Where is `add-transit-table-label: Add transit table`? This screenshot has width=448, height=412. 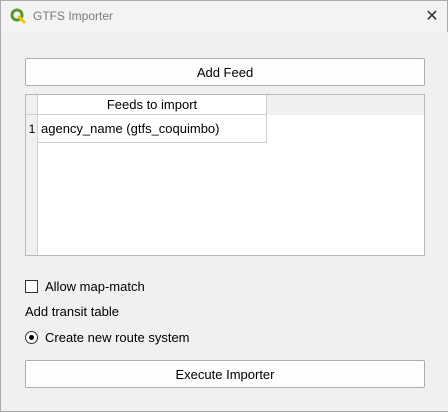
add-transit-table-label: Add transit table is located at coordinates (72, 311).